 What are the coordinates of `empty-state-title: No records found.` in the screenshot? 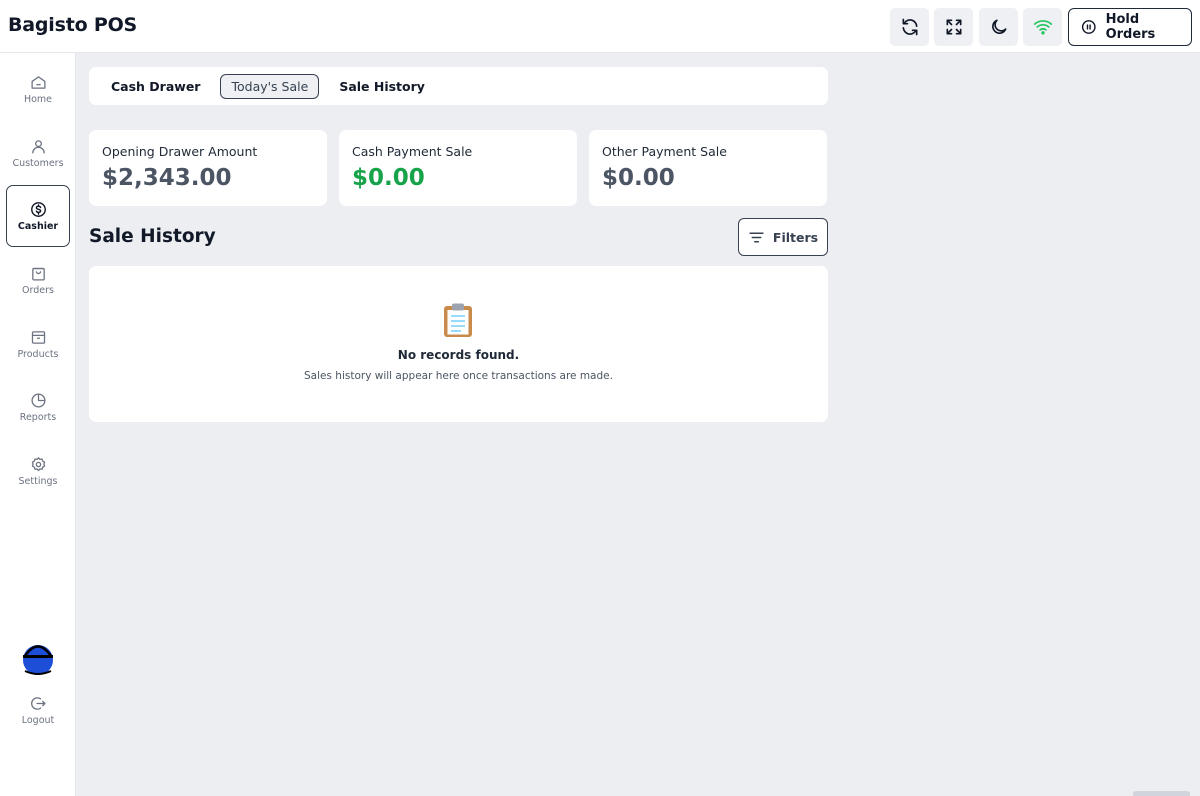 It's located at (458, 355).